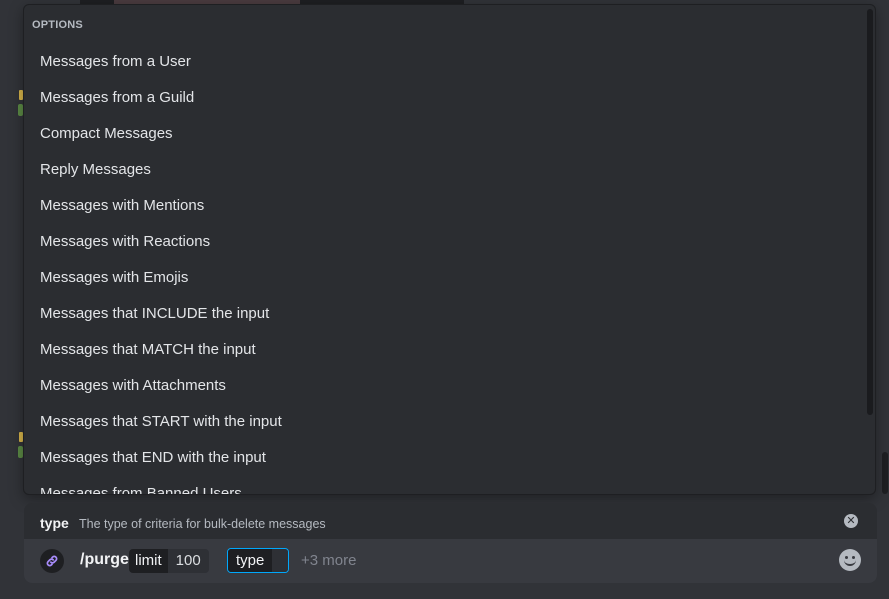 Image resolution: width=889 pixels, height=599 pixels. What do you see at coordinates (448, 422) in the screenshot?
I see `option-item: Messages that START with the input` at bounding box center [448, 422].